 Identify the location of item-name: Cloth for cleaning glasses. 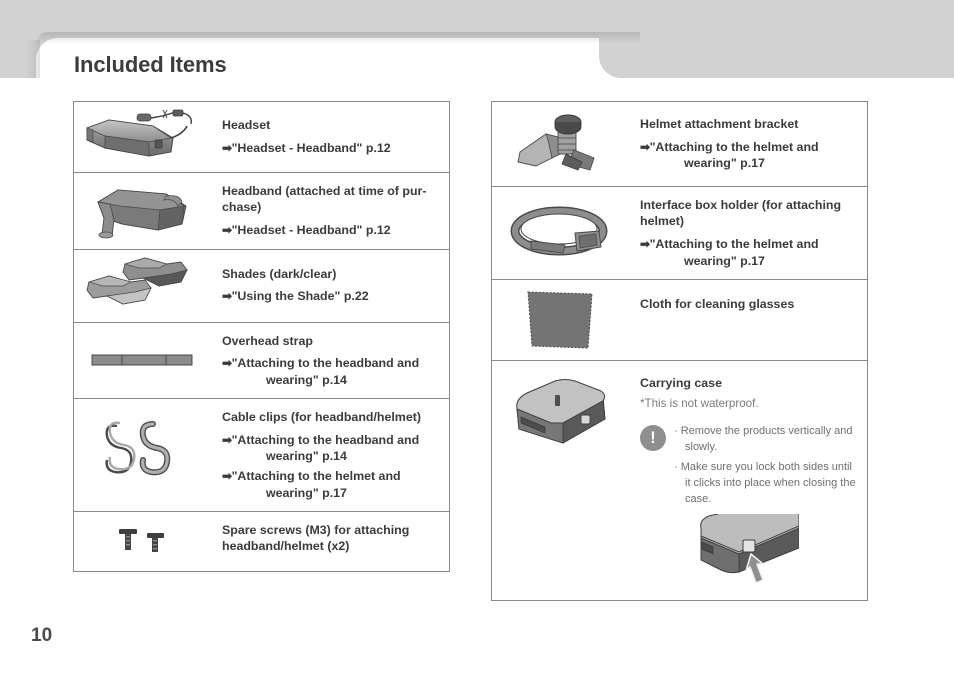
(717, 303).